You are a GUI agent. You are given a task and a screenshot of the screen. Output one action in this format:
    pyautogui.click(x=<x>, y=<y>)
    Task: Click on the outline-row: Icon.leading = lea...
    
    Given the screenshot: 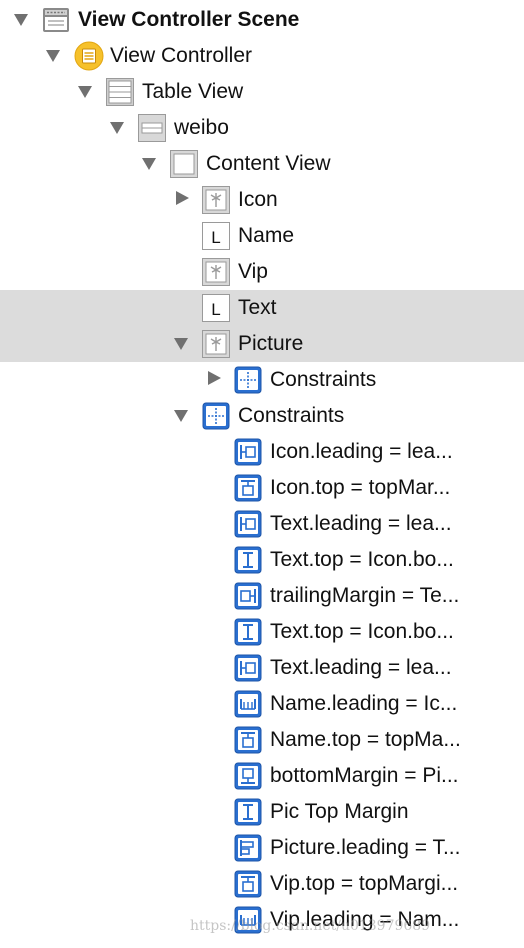 What is the action you would take?
    pyautogui.click(x=262, y=452)
    